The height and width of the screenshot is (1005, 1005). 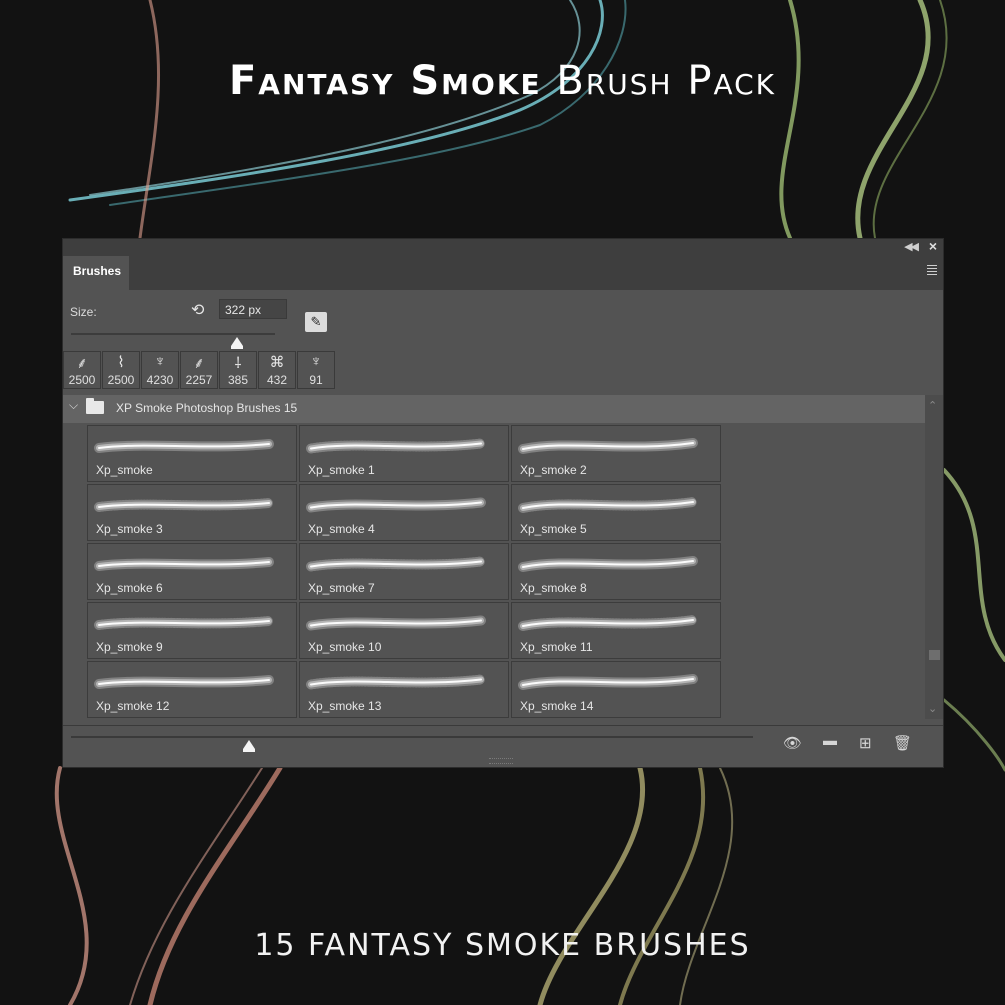 What do you see at coordinates (192, 571) in the screenshot?
I see `brush-tile: Xp_smoke 6` at bounding box center [192, 571].